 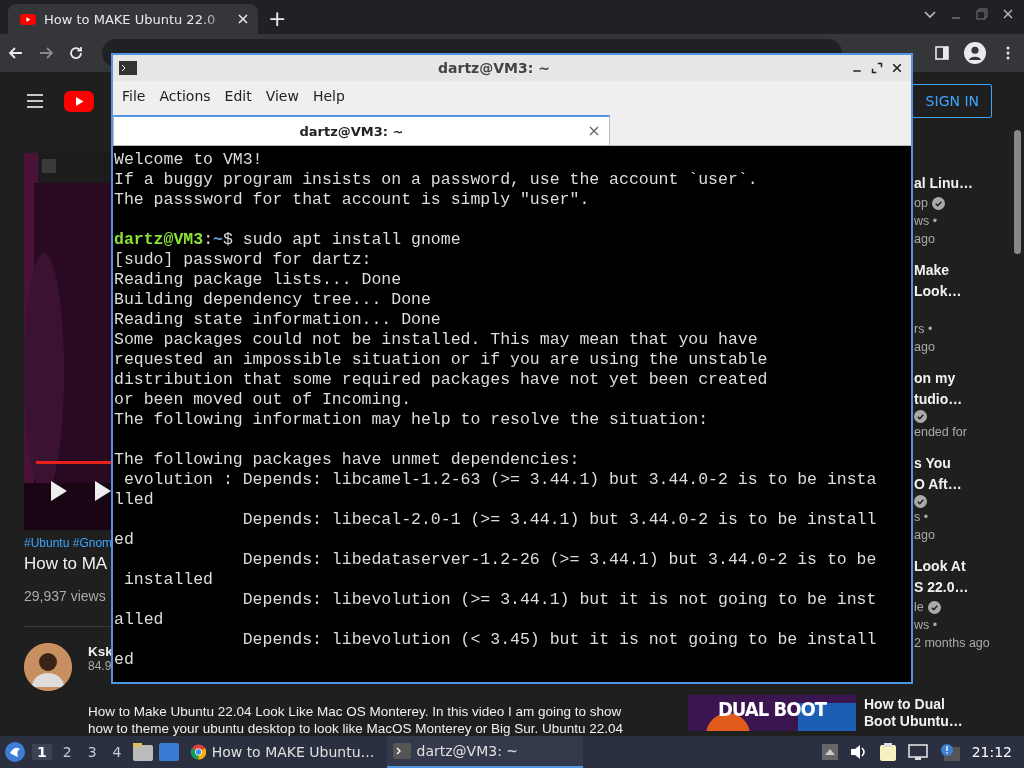 What do you see at coordinates (921, 517) in the screenshot?
I see `video-meta: s •` at bounding box center [921, 517].